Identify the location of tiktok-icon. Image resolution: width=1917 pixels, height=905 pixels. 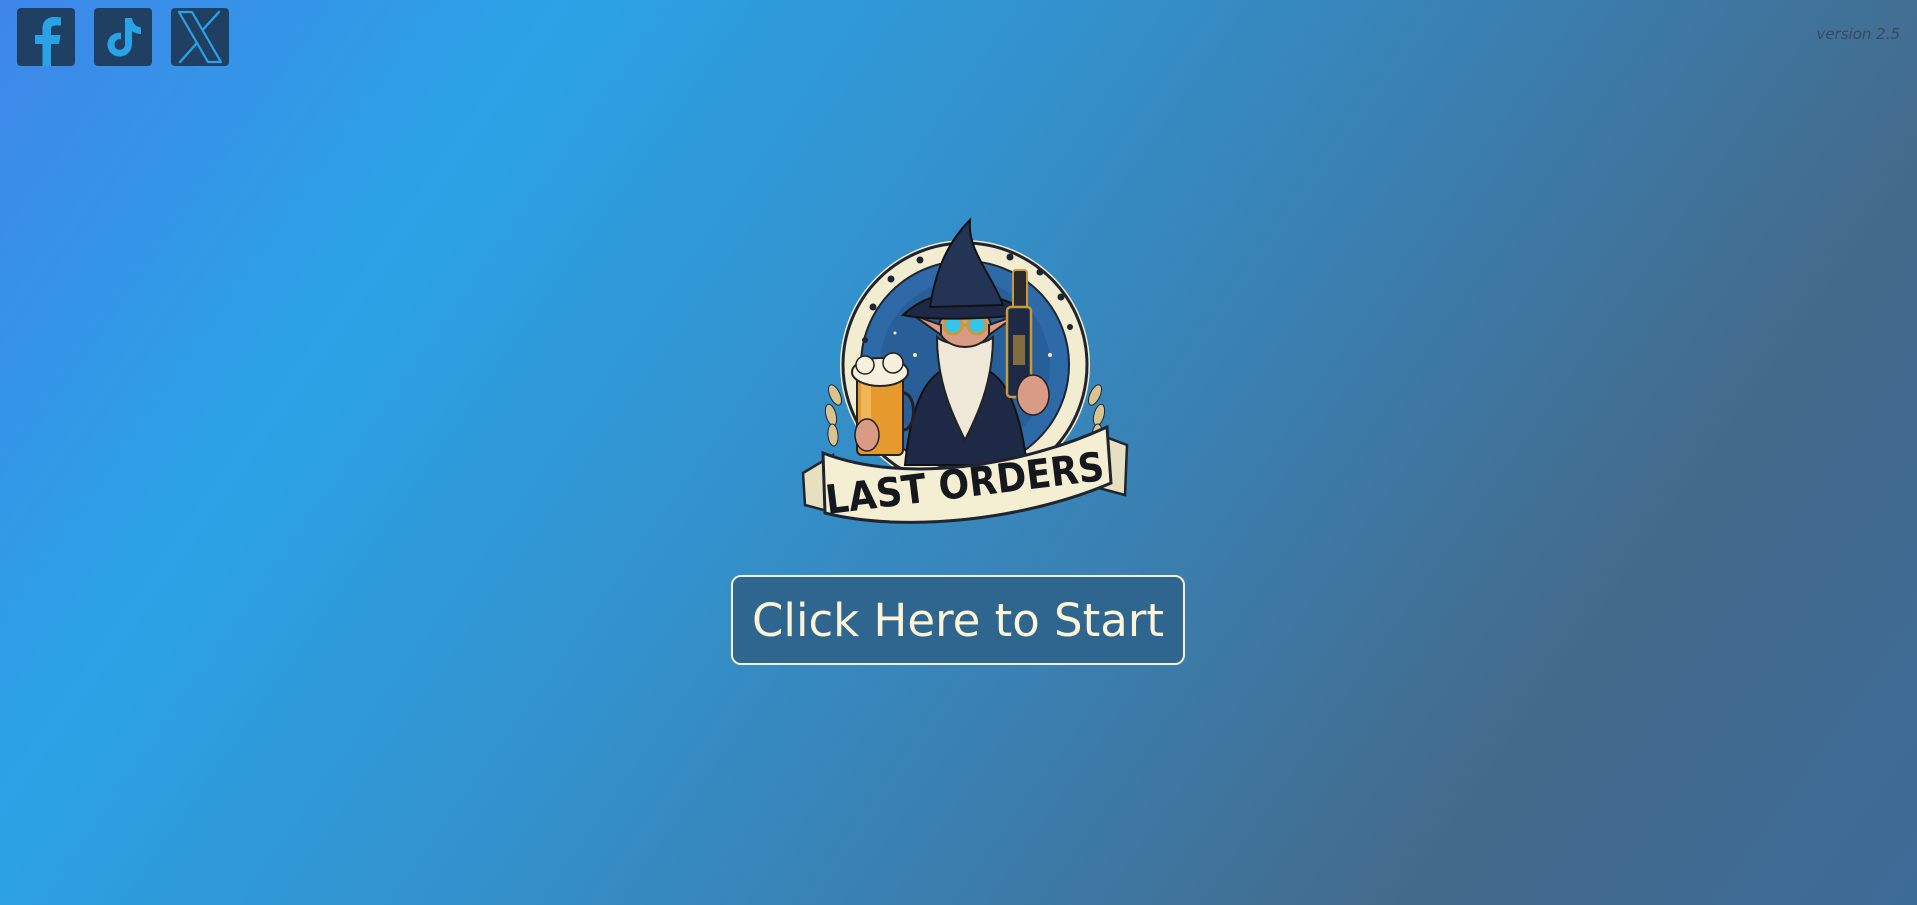
(124, 37).